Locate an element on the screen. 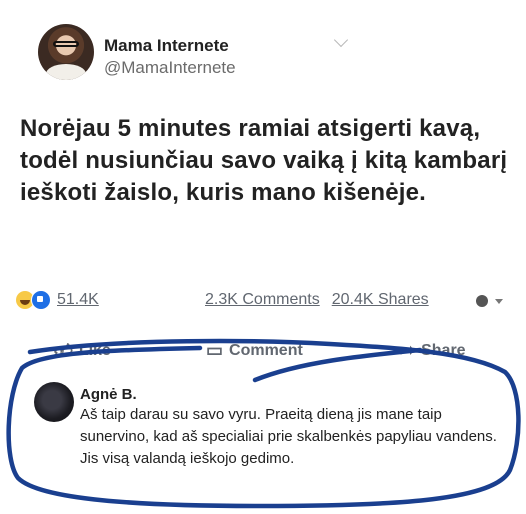  comments-count: 2.3K Comments is located at coordinates (262, 299).